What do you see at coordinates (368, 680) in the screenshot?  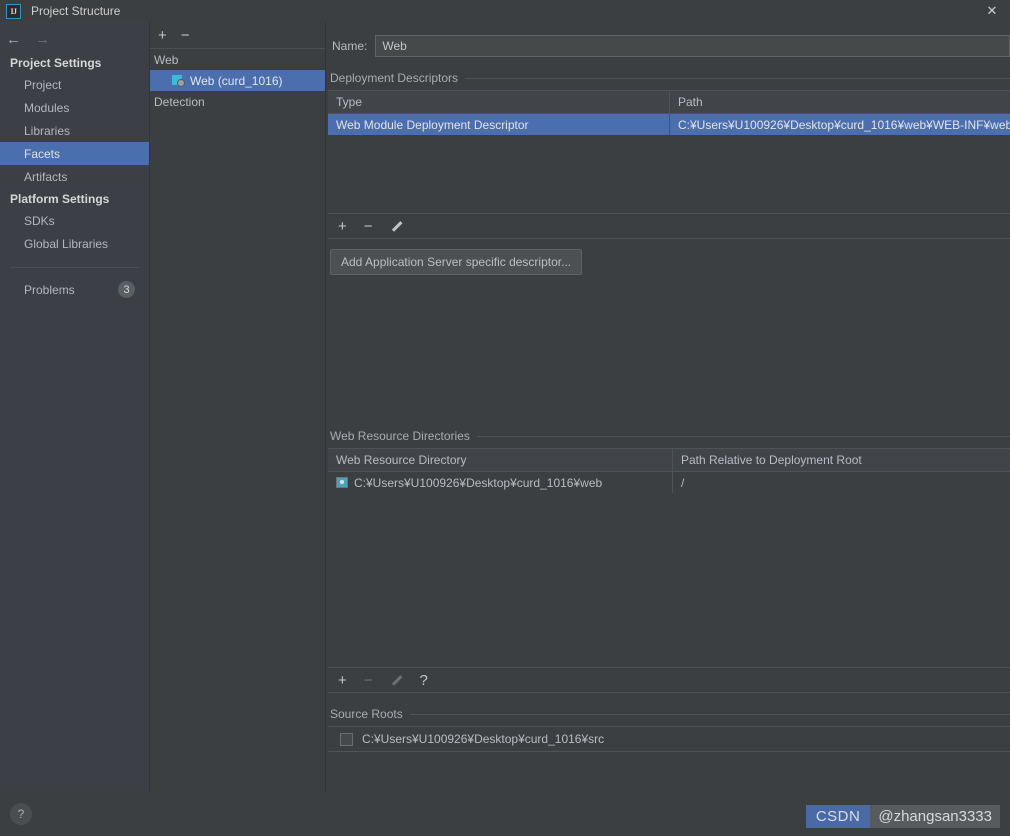 I see `remove-web-resource-icon: −` at bounding box center [368, 680].